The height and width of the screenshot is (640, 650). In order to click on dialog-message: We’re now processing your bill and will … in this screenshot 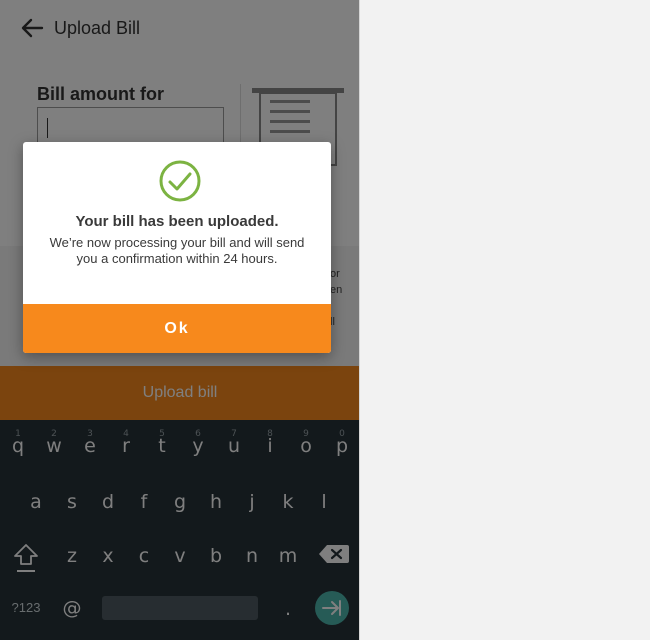, I will do `click(177, 250)`.